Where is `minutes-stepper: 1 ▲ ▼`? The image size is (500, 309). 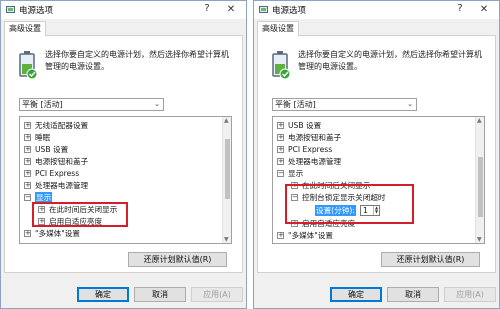 minutes-stepper: 1 ▲ ▼ is located at coordinates (370, 210).